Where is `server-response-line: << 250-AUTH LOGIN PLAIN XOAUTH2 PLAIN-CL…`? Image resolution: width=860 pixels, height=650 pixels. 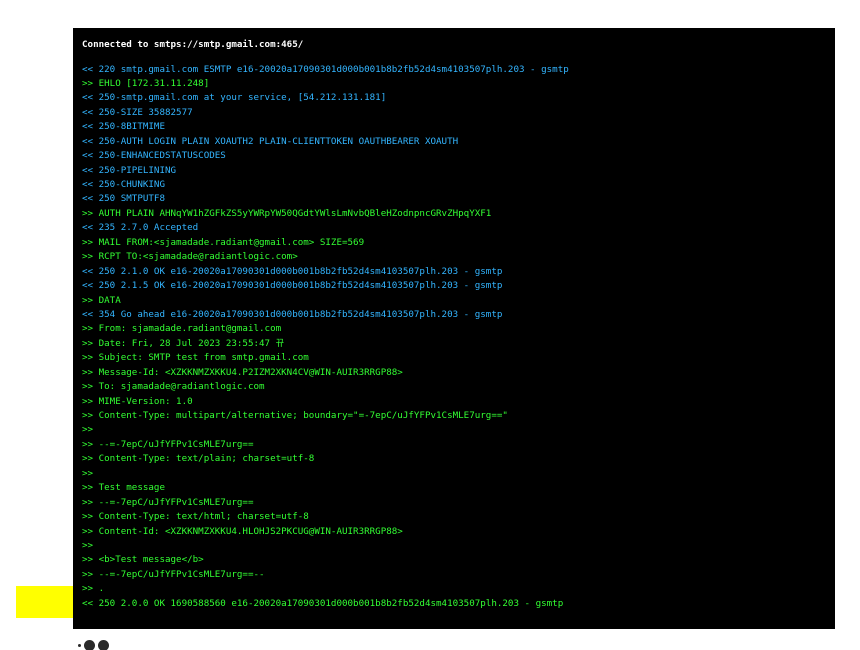
server-response-line: << 250-AUTH LOGIN PLAIN XOAUTH2 PLAIN-CL… is located at coordinates (270, 141).